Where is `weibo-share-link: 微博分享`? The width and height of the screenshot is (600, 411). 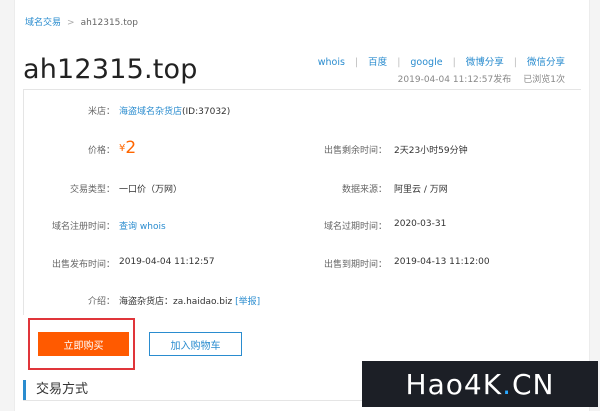 weibo-share-link: 微博分享 is located at coordinates (485, 62).